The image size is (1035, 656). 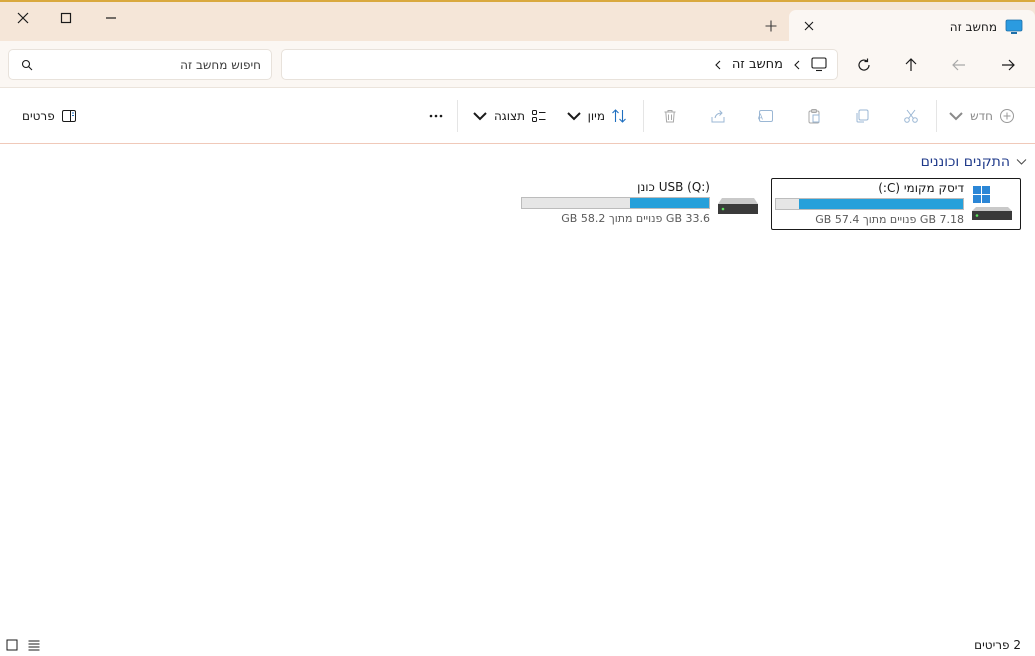 I want to click on search-box, so click(x=140, y=64).